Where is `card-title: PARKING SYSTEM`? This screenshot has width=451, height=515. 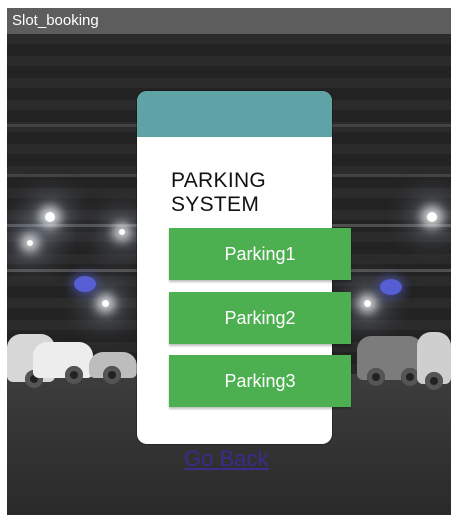 card-title: PARKING SYSTEM is located at coordinates (246, 193).